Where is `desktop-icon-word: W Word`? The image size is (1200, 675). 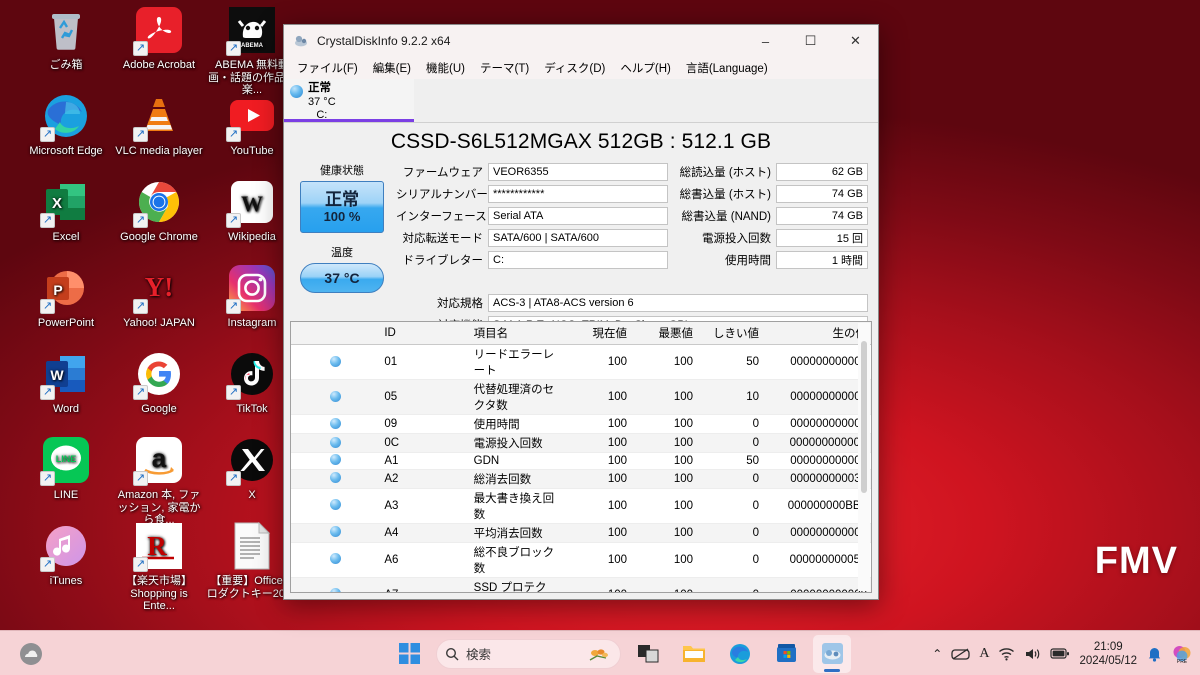 desktop-icon-word: W Word is located at coordinates (66, 383).